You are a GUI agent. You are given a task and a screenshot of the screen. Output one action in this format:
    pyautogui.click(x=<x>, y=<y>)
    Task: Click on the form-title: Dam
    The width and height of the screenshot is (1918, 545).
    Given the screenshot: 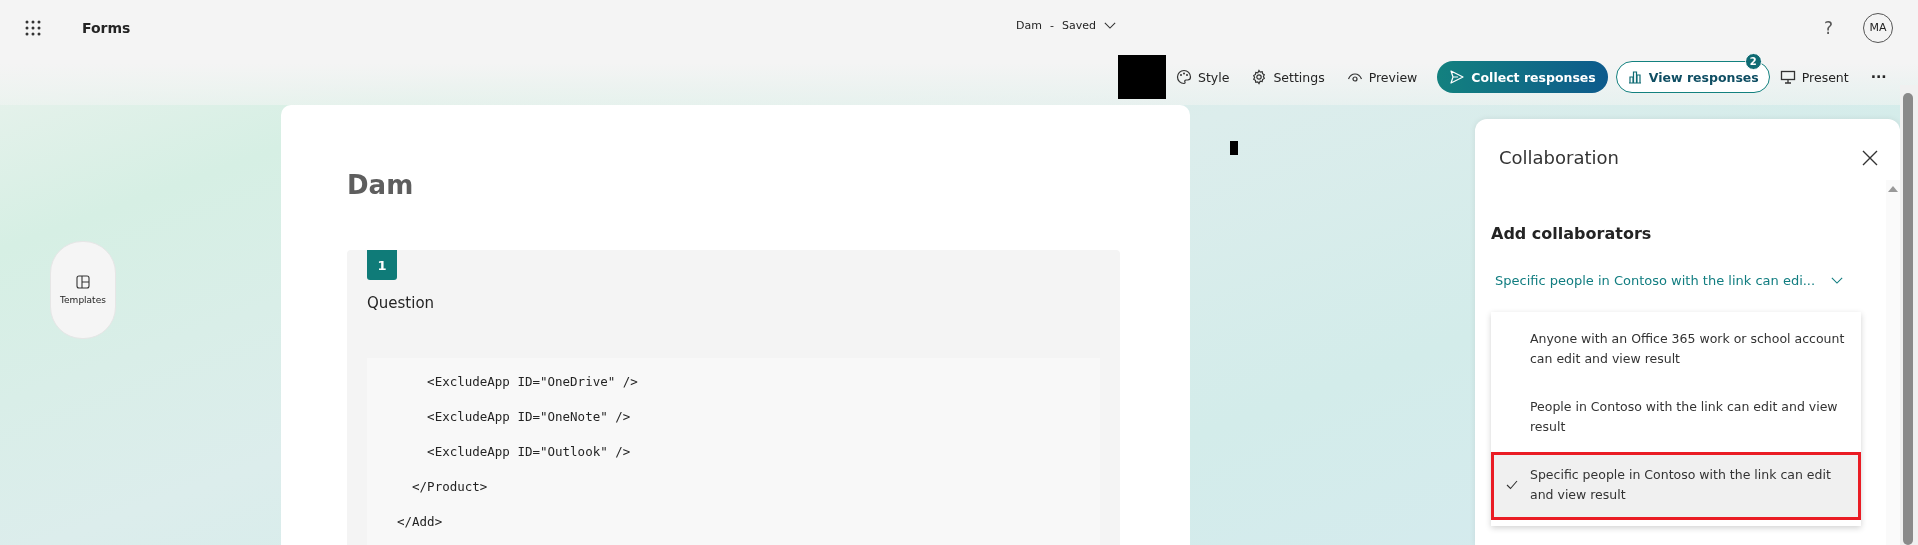 What is the action you would take?
    pyautogui.click(x=381, y=185)
    